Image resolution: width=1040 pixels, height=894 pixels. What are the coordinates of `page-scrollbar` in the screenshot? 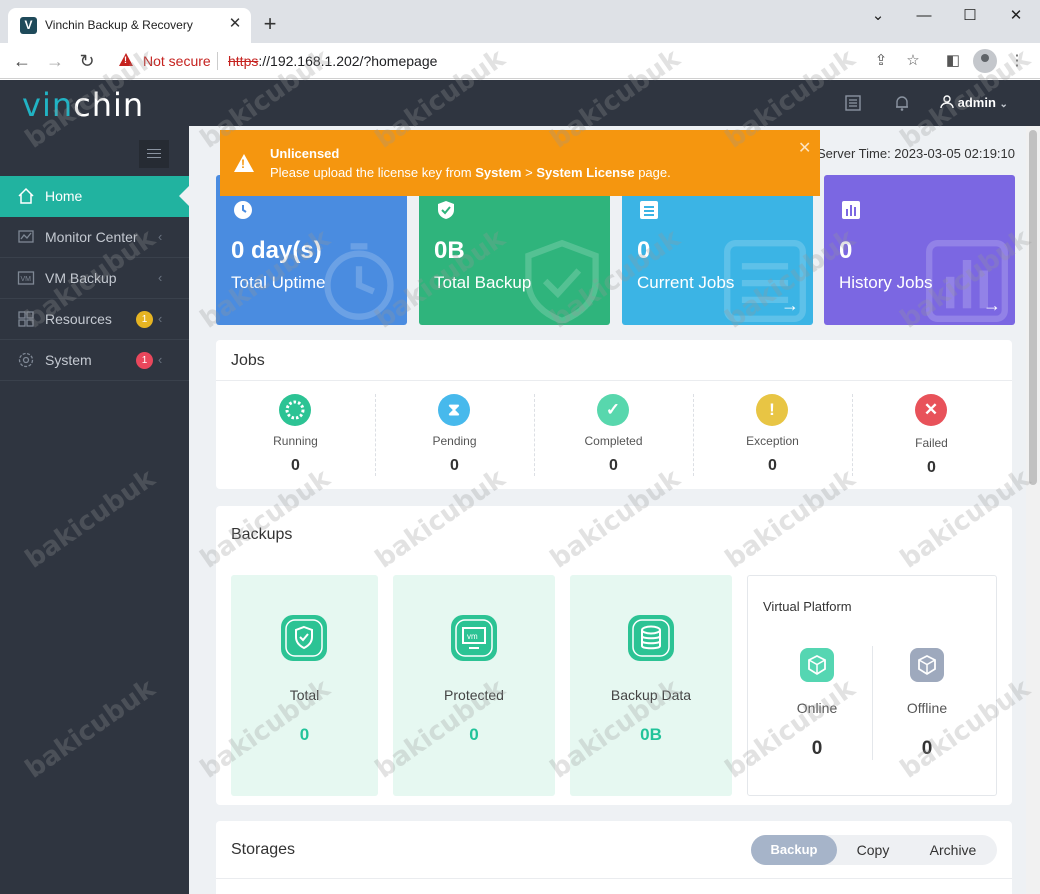 It's located at (1033, 510).